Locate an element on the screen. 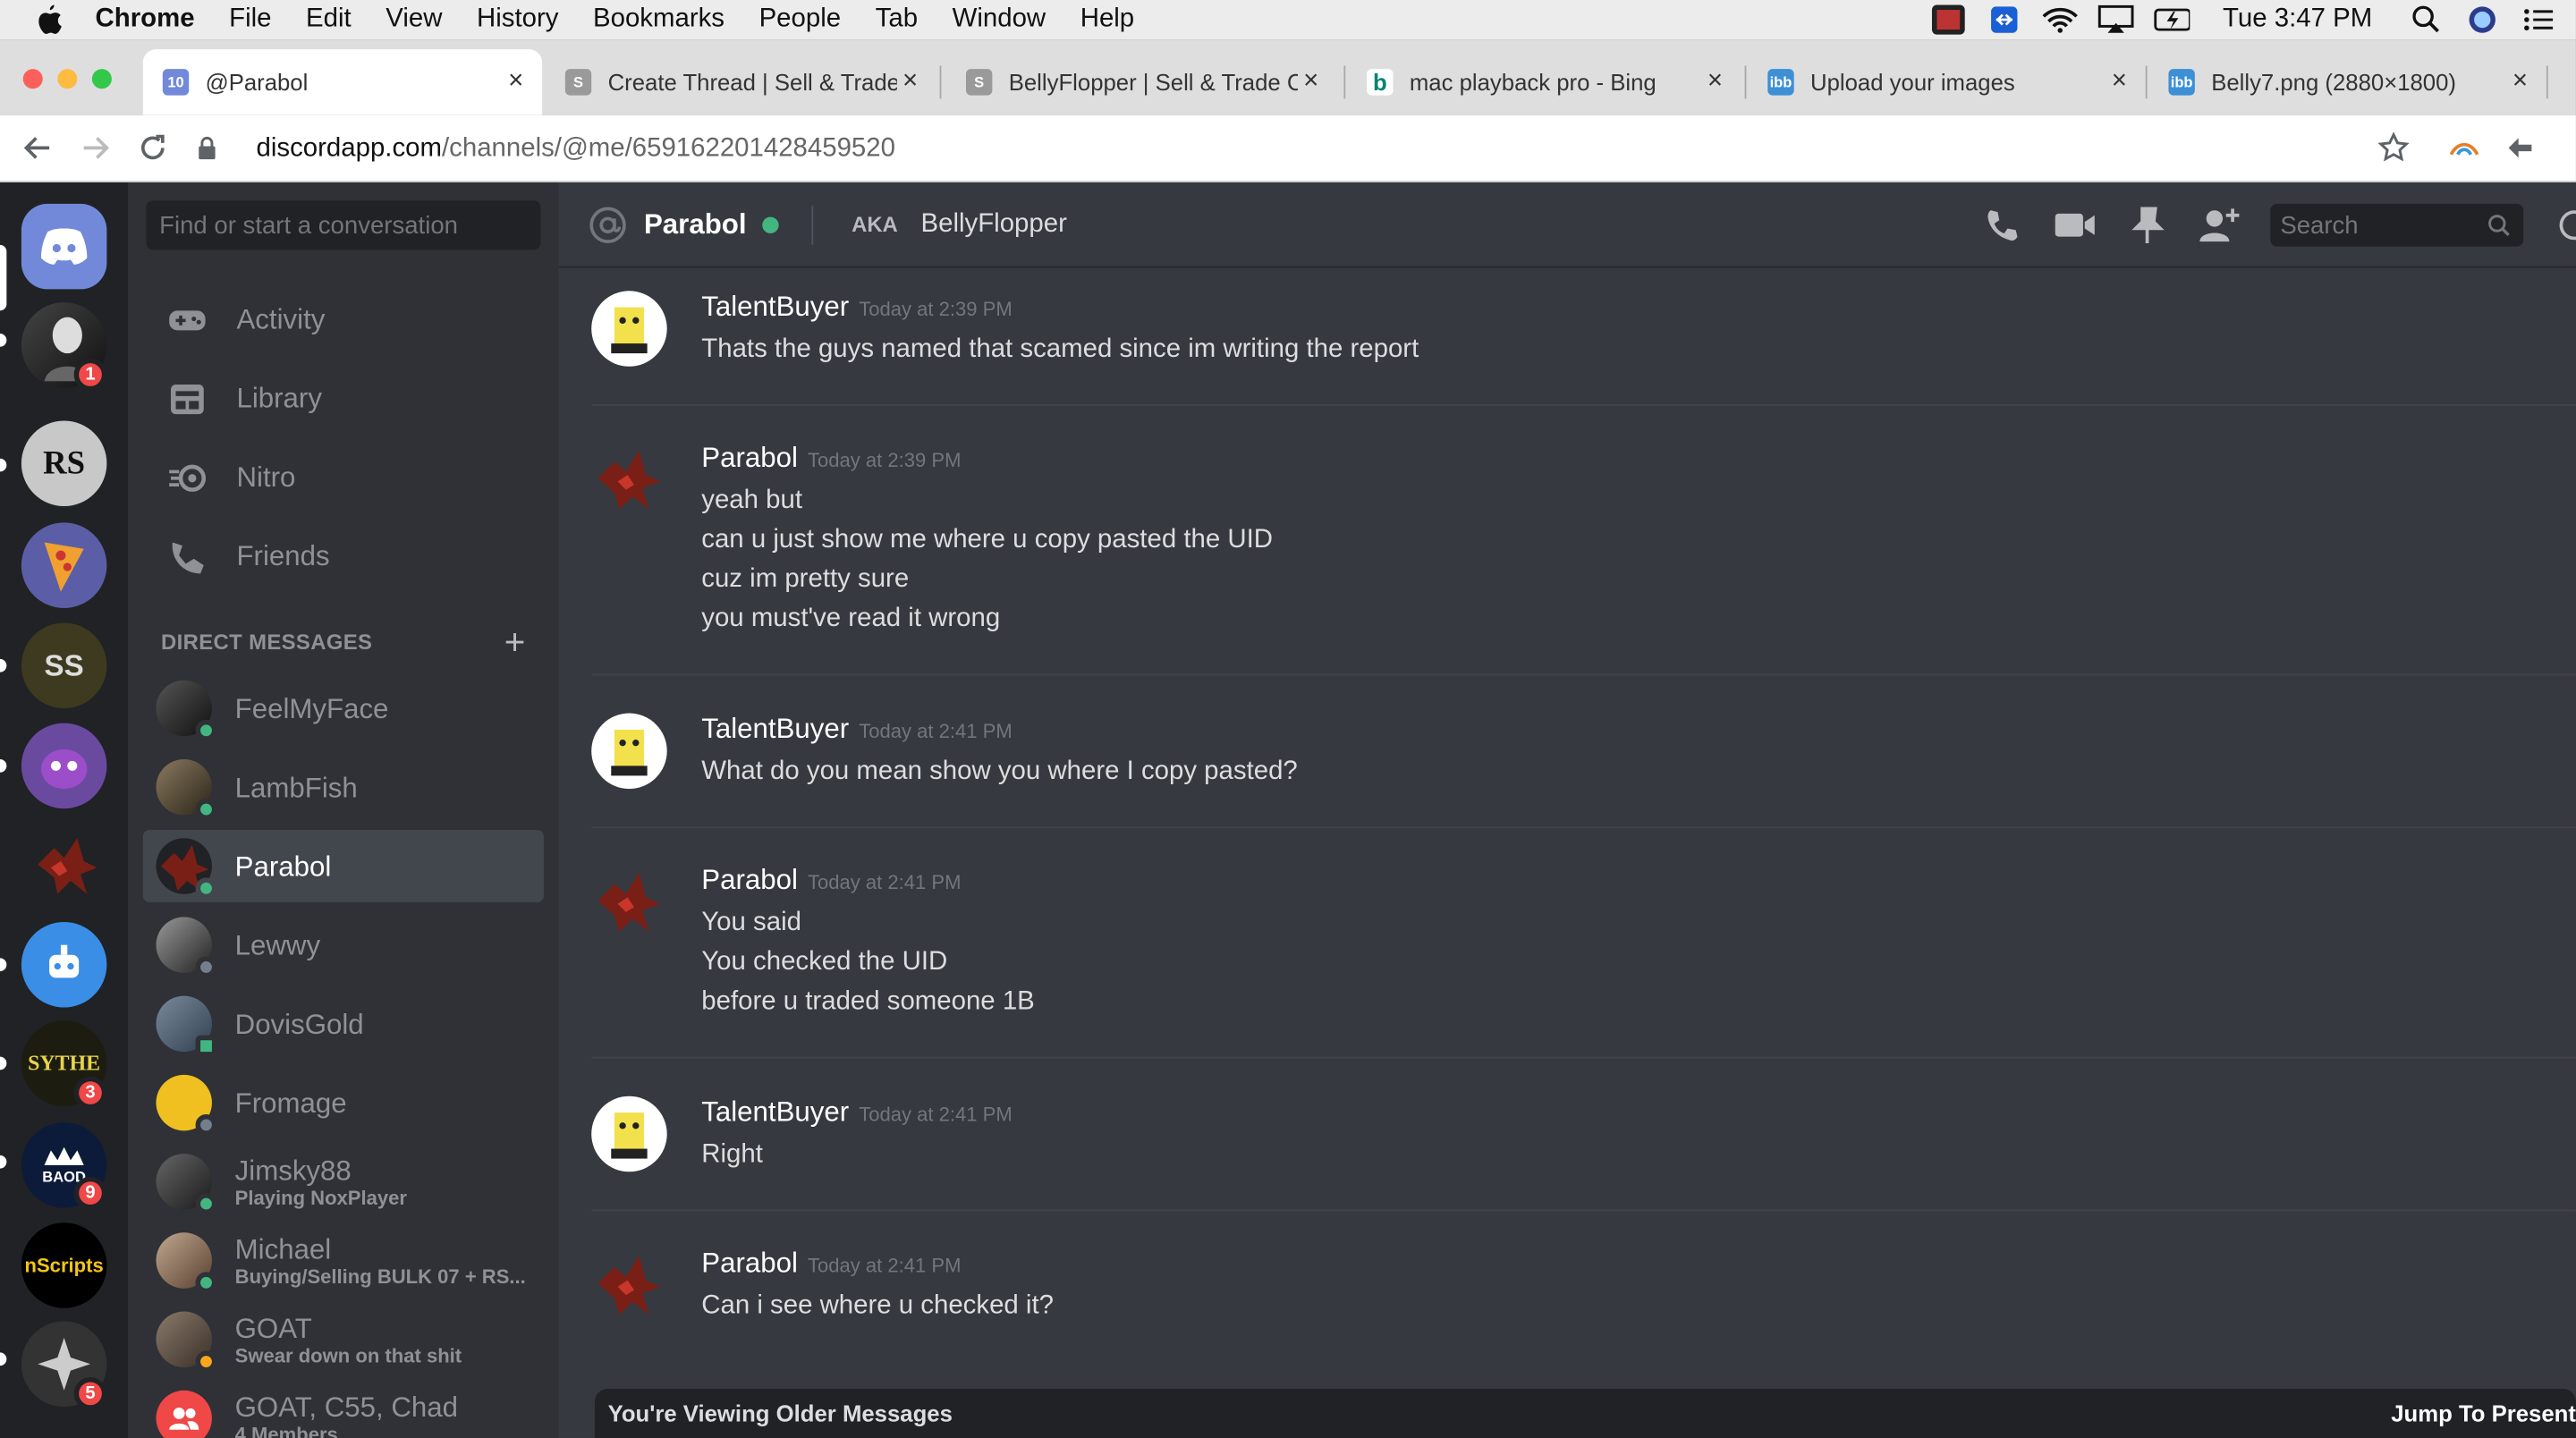 Image resolution: width=2576 pixels, height=1438 pixels. menu-window: Window is located at coordinates (999, 20).